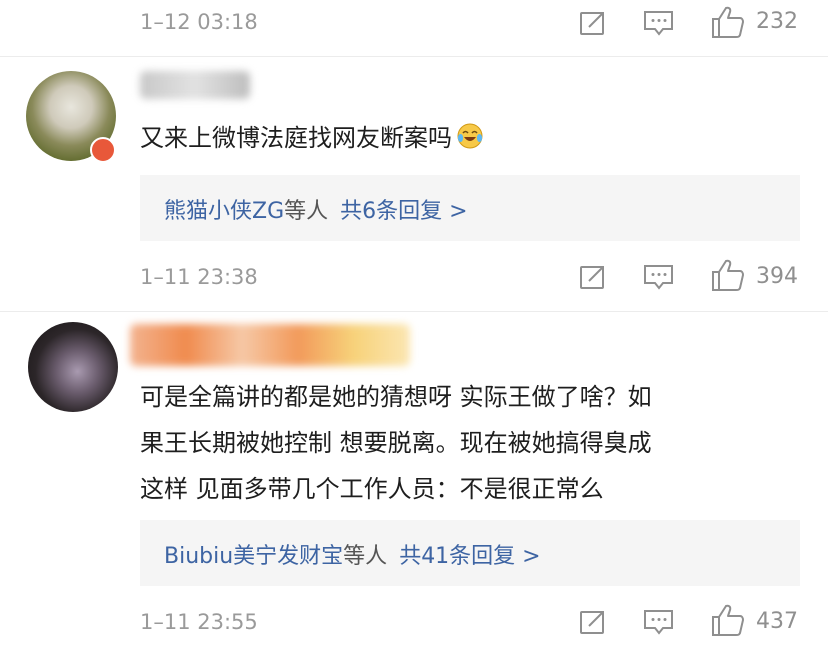 This screenshot has height=658, width=828. Describe the element at coordinates (253, 556) in the screenshot. I see `reply-users: Biubiu美宁发财宝` at that location.